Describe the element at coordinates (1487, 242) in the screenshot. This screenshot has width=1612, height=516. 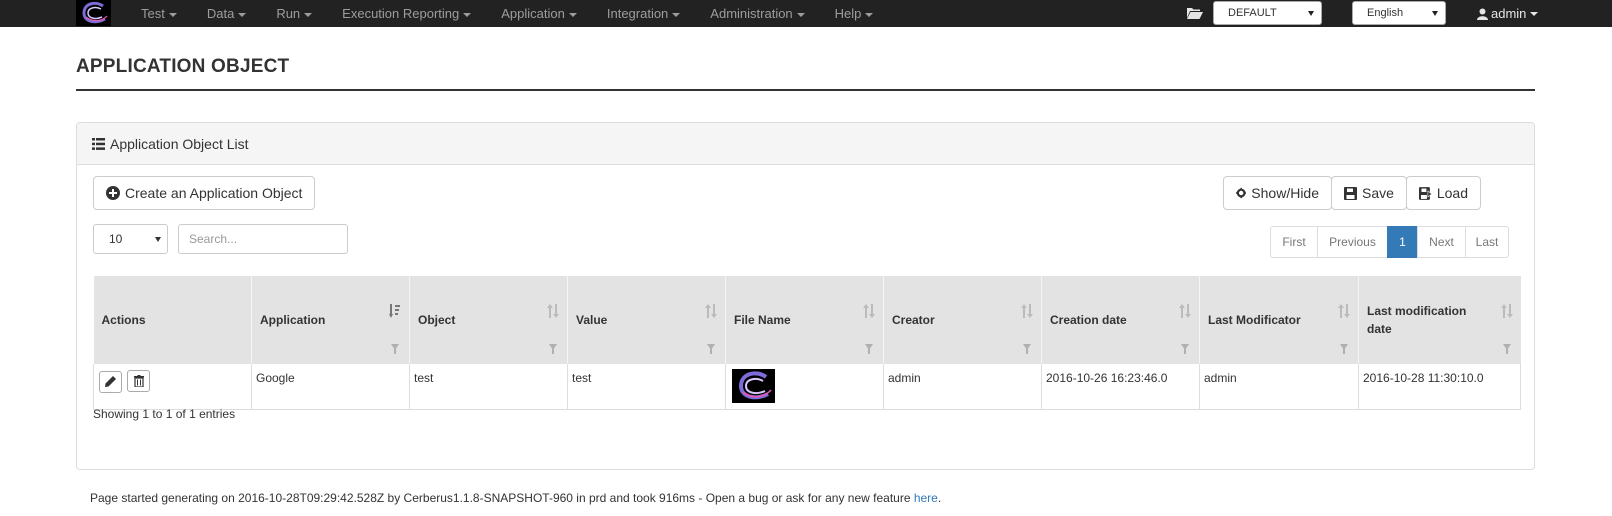
I see `page-last-button: Last` at that location.